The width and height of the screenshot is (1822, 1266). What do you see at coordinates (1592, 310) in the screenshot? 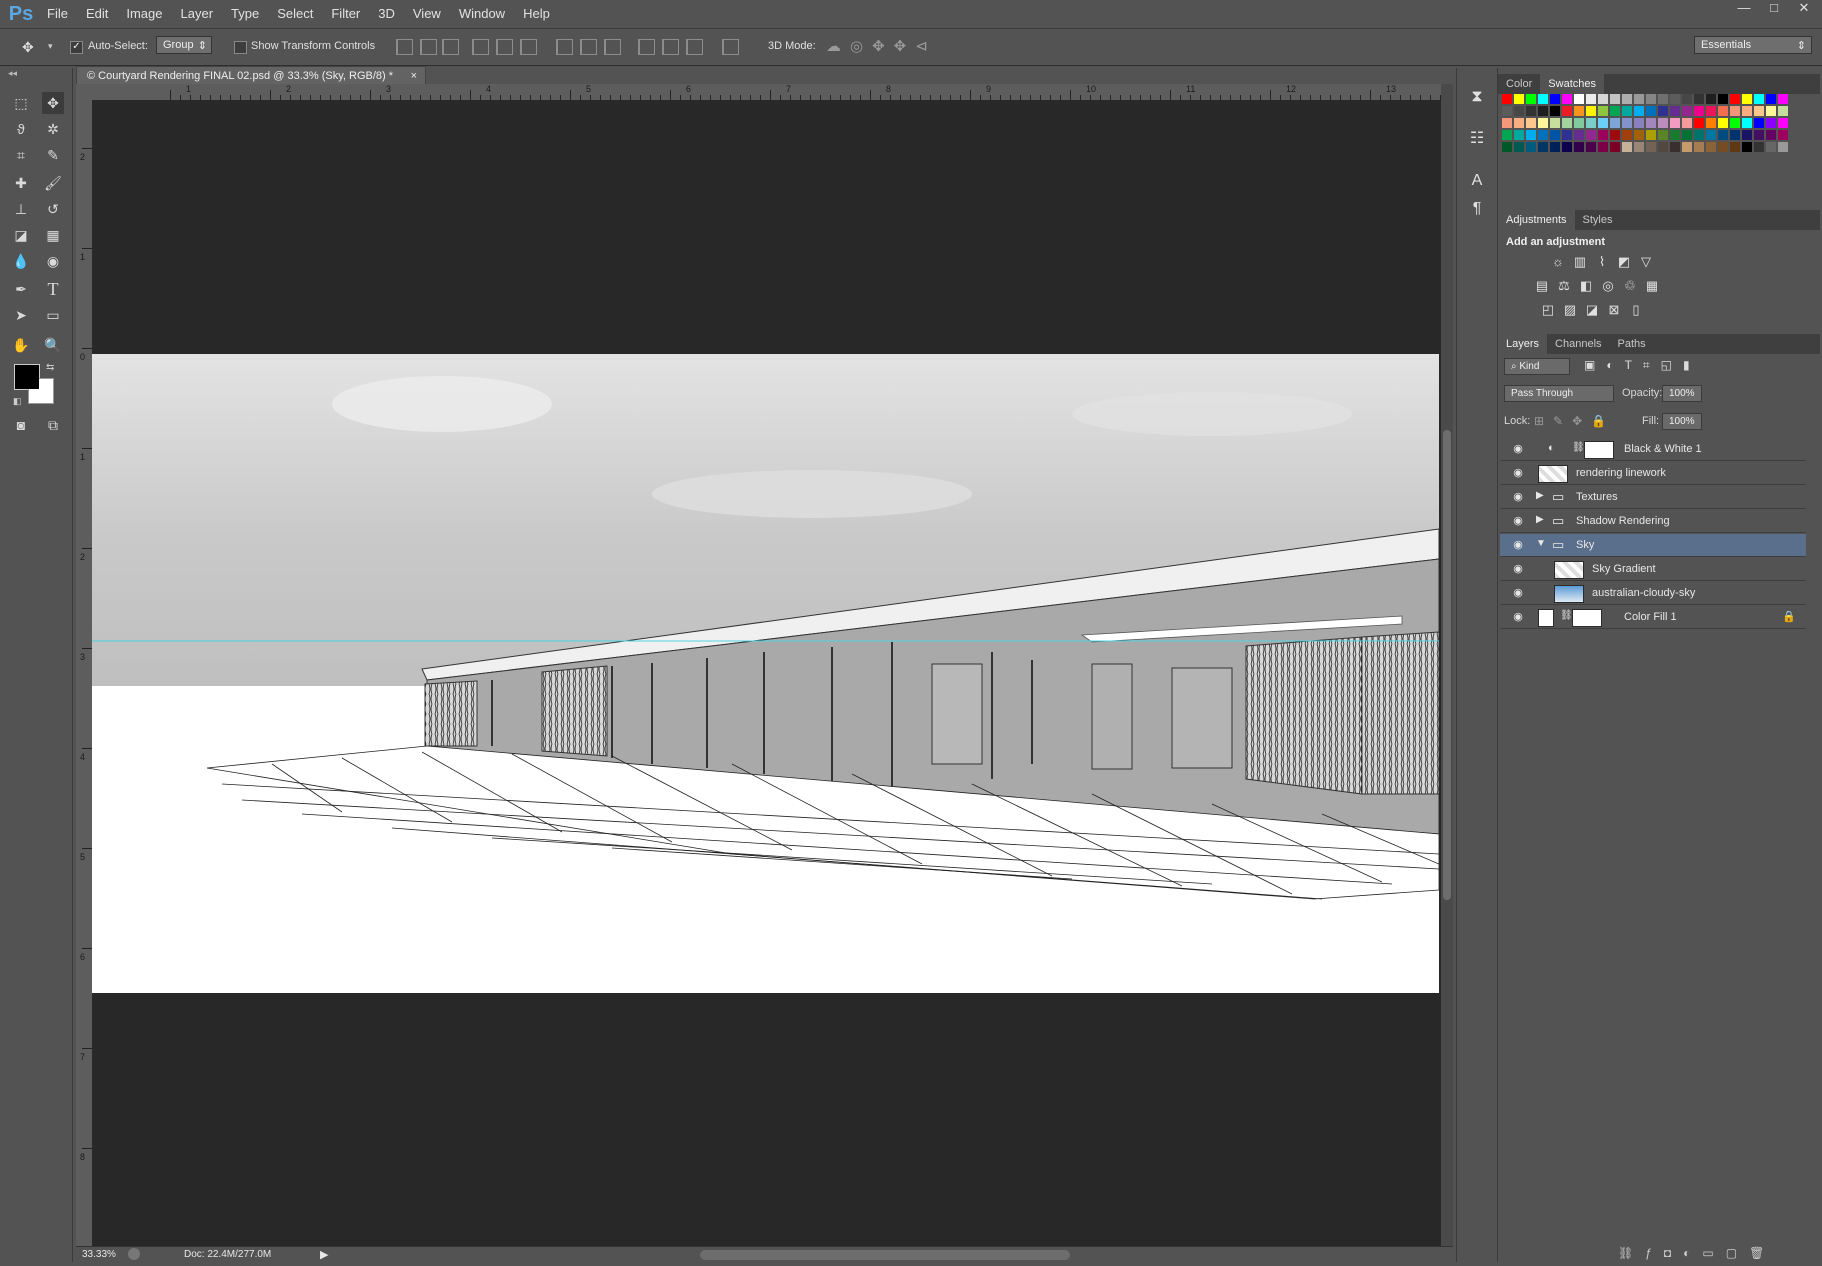
I see `threshold-icon: ◪` at bounding box center [1592, 310].